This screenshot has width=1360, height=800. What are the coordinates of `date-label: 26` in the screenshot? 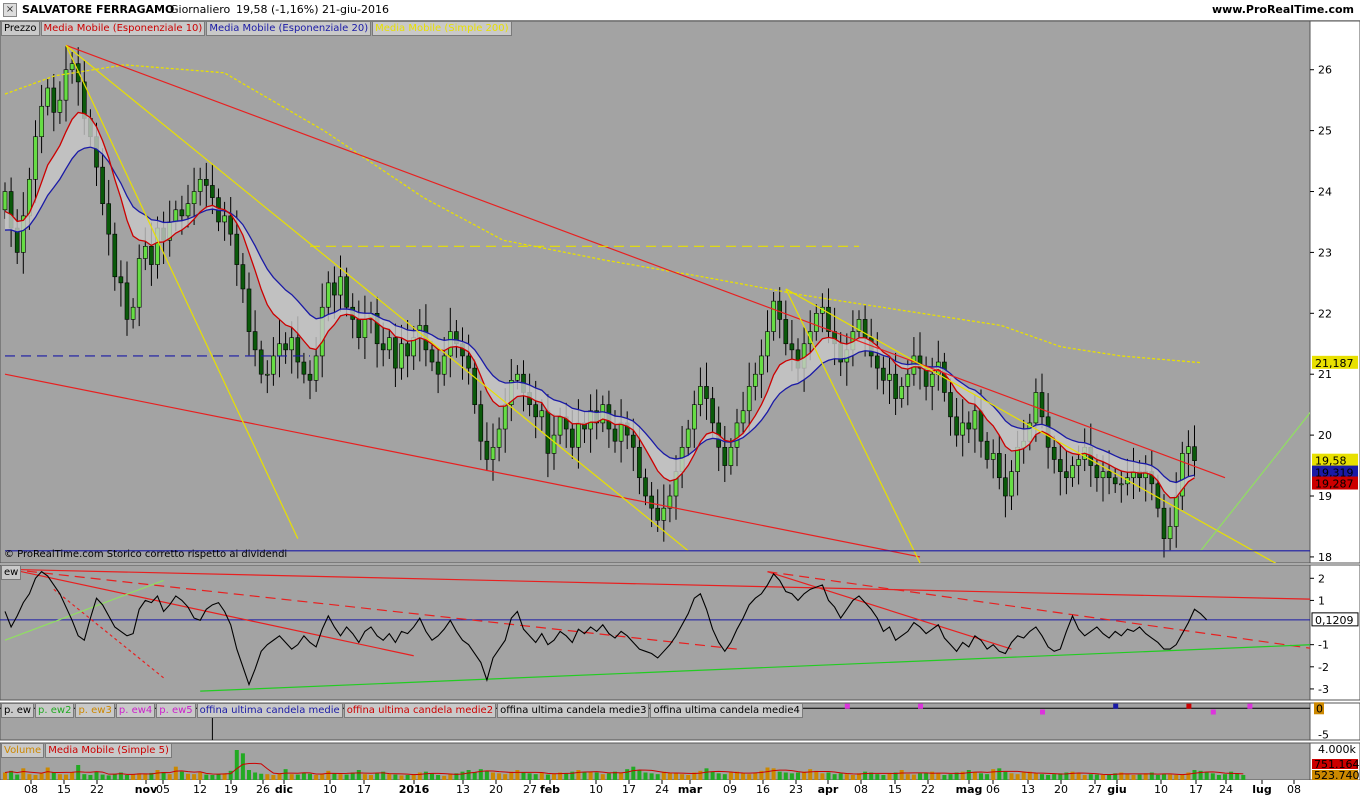 It's located at (263, 789).